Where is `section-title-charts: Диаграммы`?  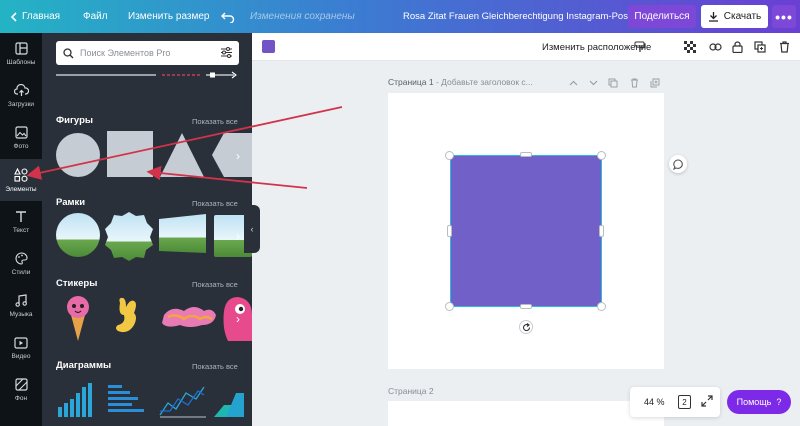
section-title-charts: Диаграммы is located at coordinates (84, 365).